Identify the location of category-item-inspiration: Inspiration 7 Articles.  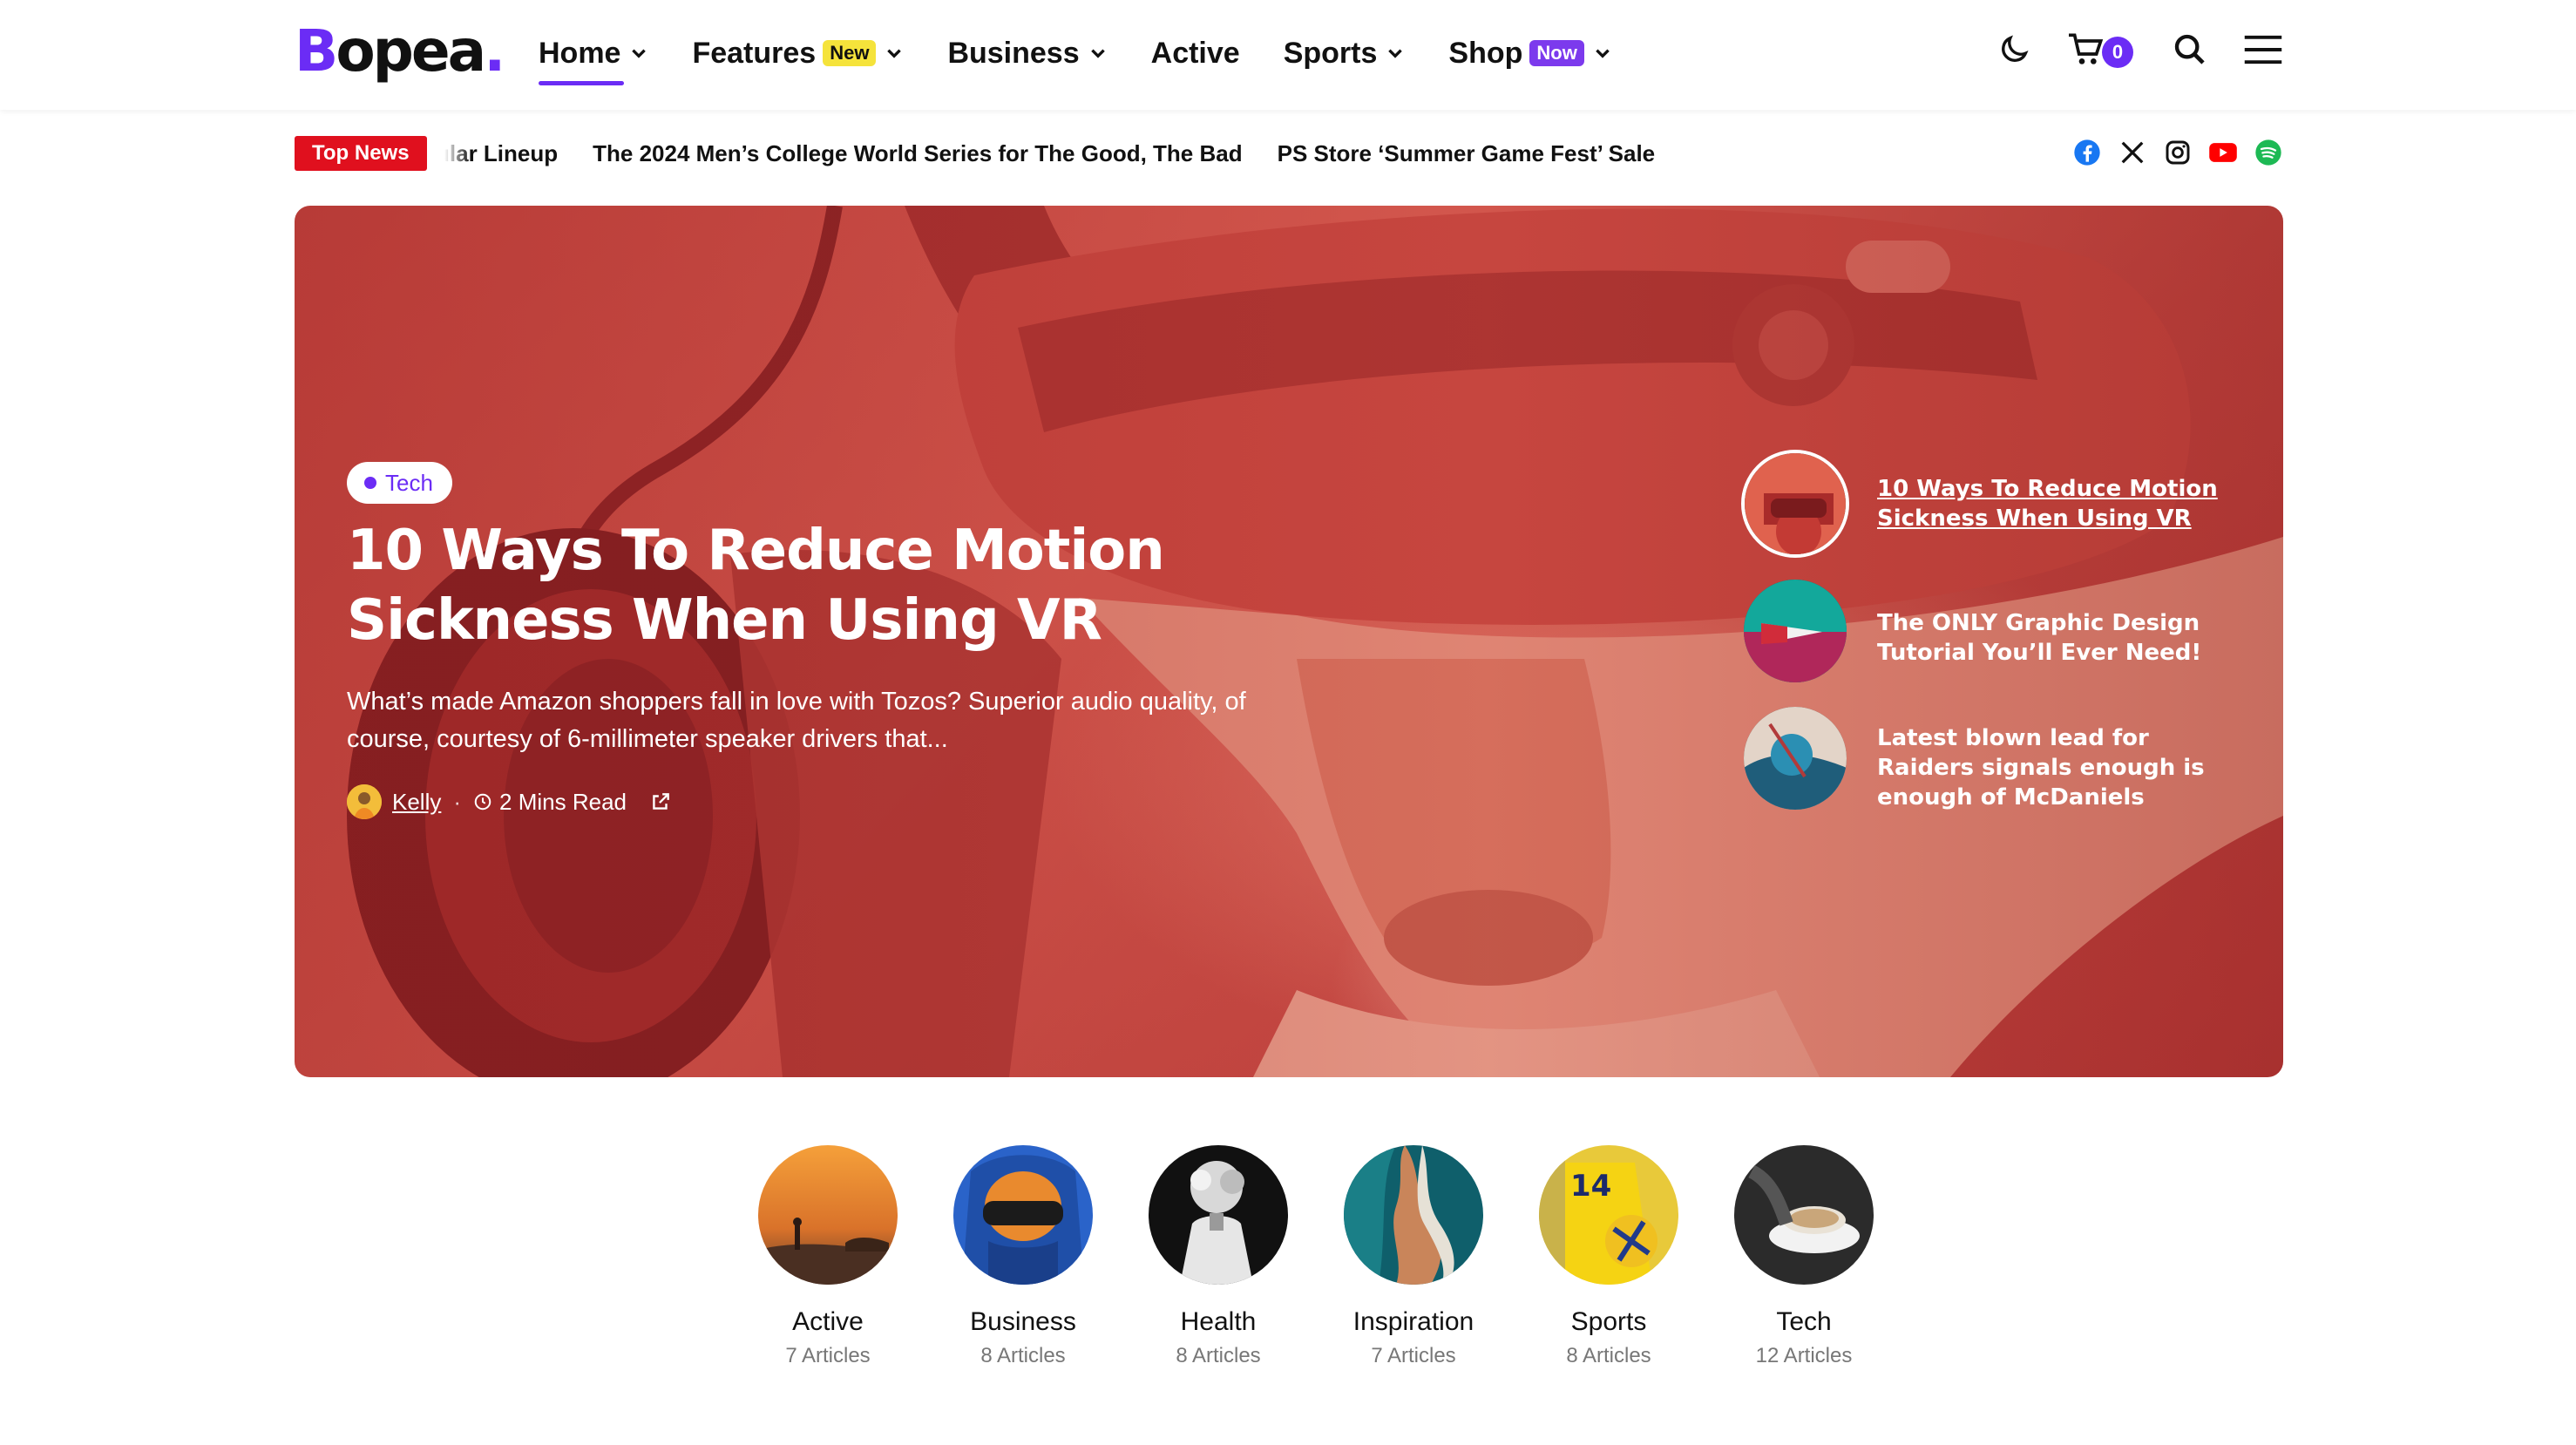
(1413, 1256).